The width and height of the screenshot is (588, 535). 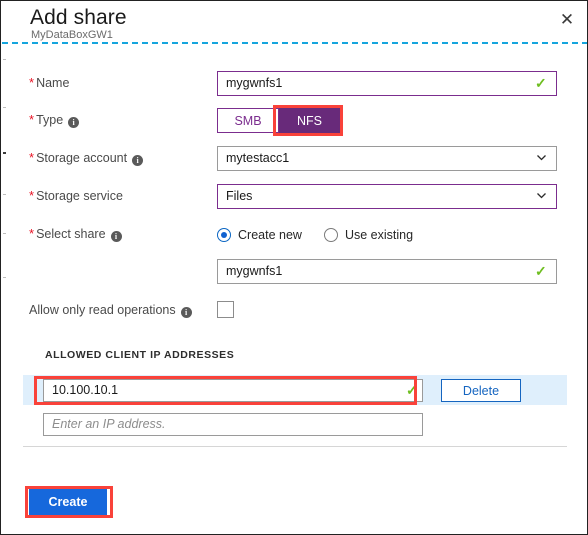 I want to click on page-title: Add share, so click(x=78, y=17).